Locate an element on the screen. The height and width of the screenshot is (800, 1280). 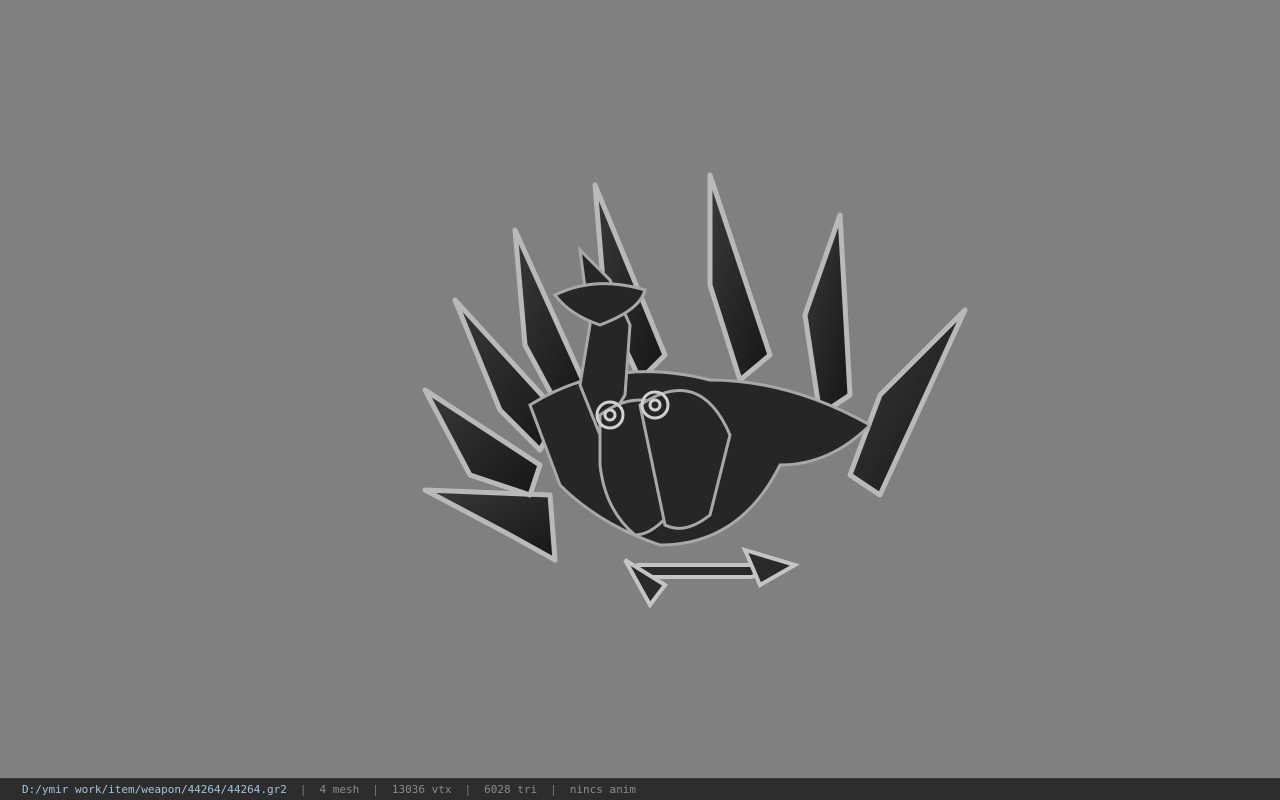
triangle-count: 6028 tri is located at coordinates (511, 789).